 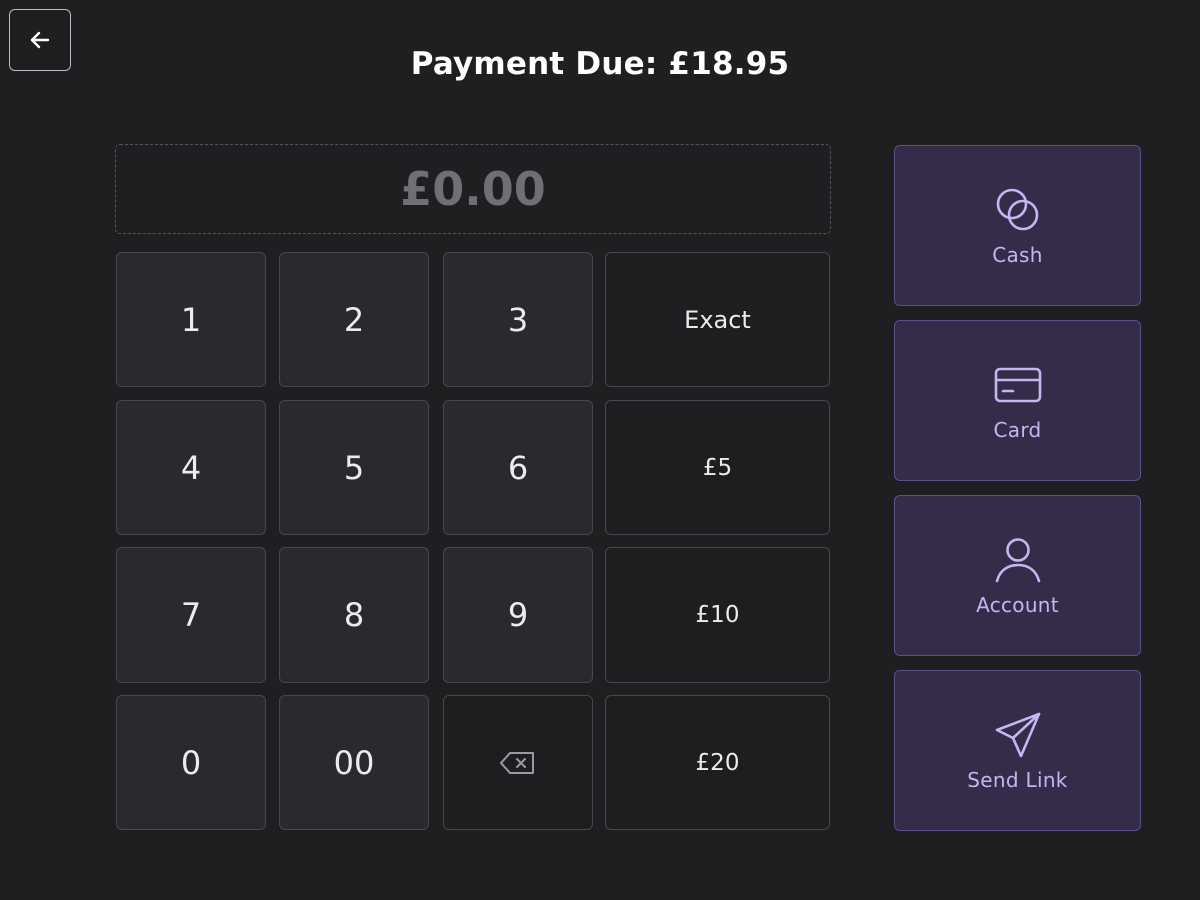 What do you see at coordinates (600, 64) in the screenshot?
I see `page-title: Payment Due: £18.95` at bounding box center [600, 64].